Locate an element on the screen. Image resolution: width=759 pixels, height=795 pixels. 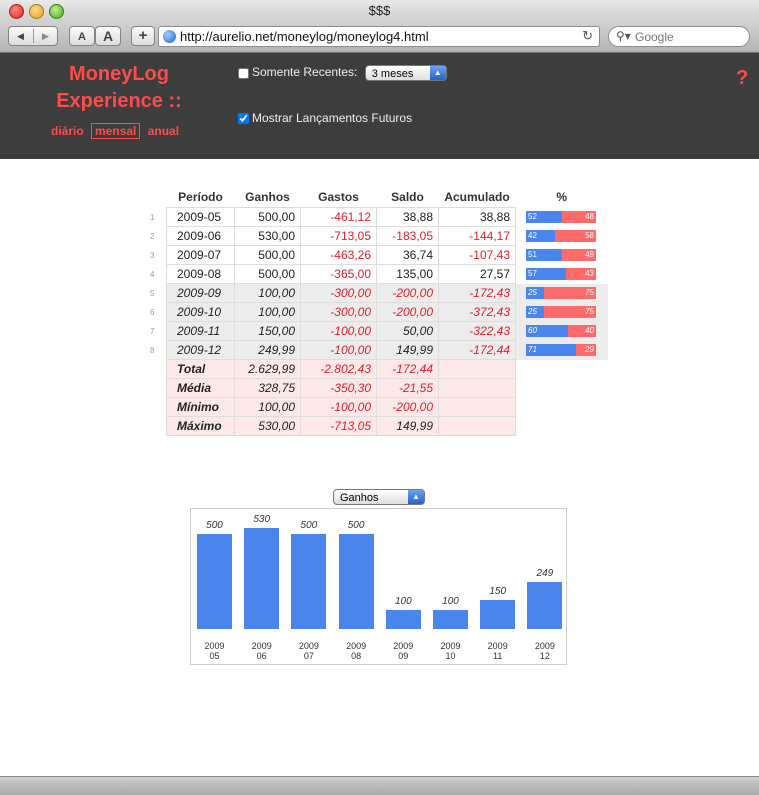
search-icon: ⚲▾ is located at coordinates (623, 36).